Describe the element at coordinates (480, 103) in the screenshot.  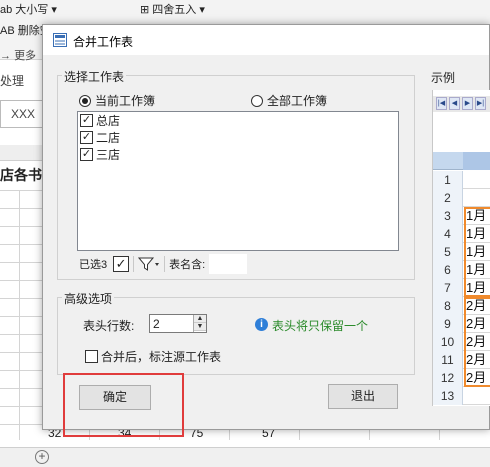
I see `last-sheet-icon: ▶|` at that location.